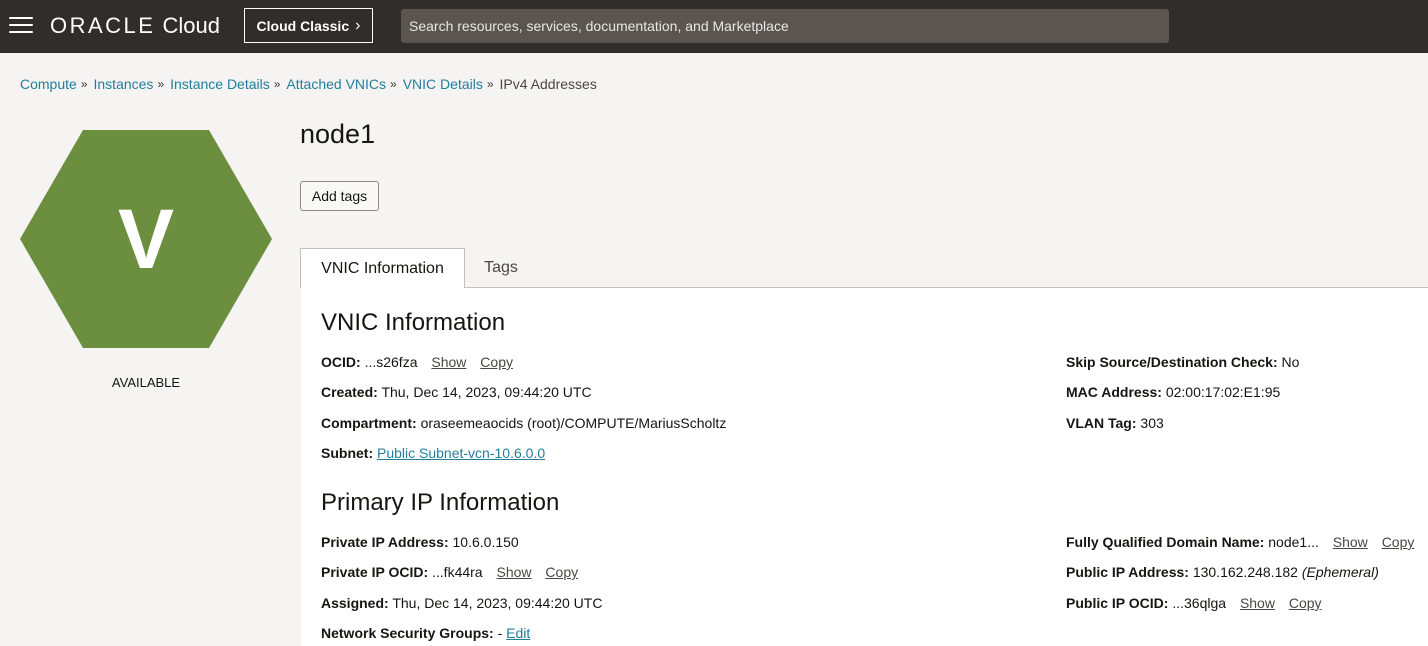  What do you see at coordinates (1172, 362) in the screenshot?
I see `skip-check-label: Skip Source/Destination Check:` at bounding box center [1172, 362].